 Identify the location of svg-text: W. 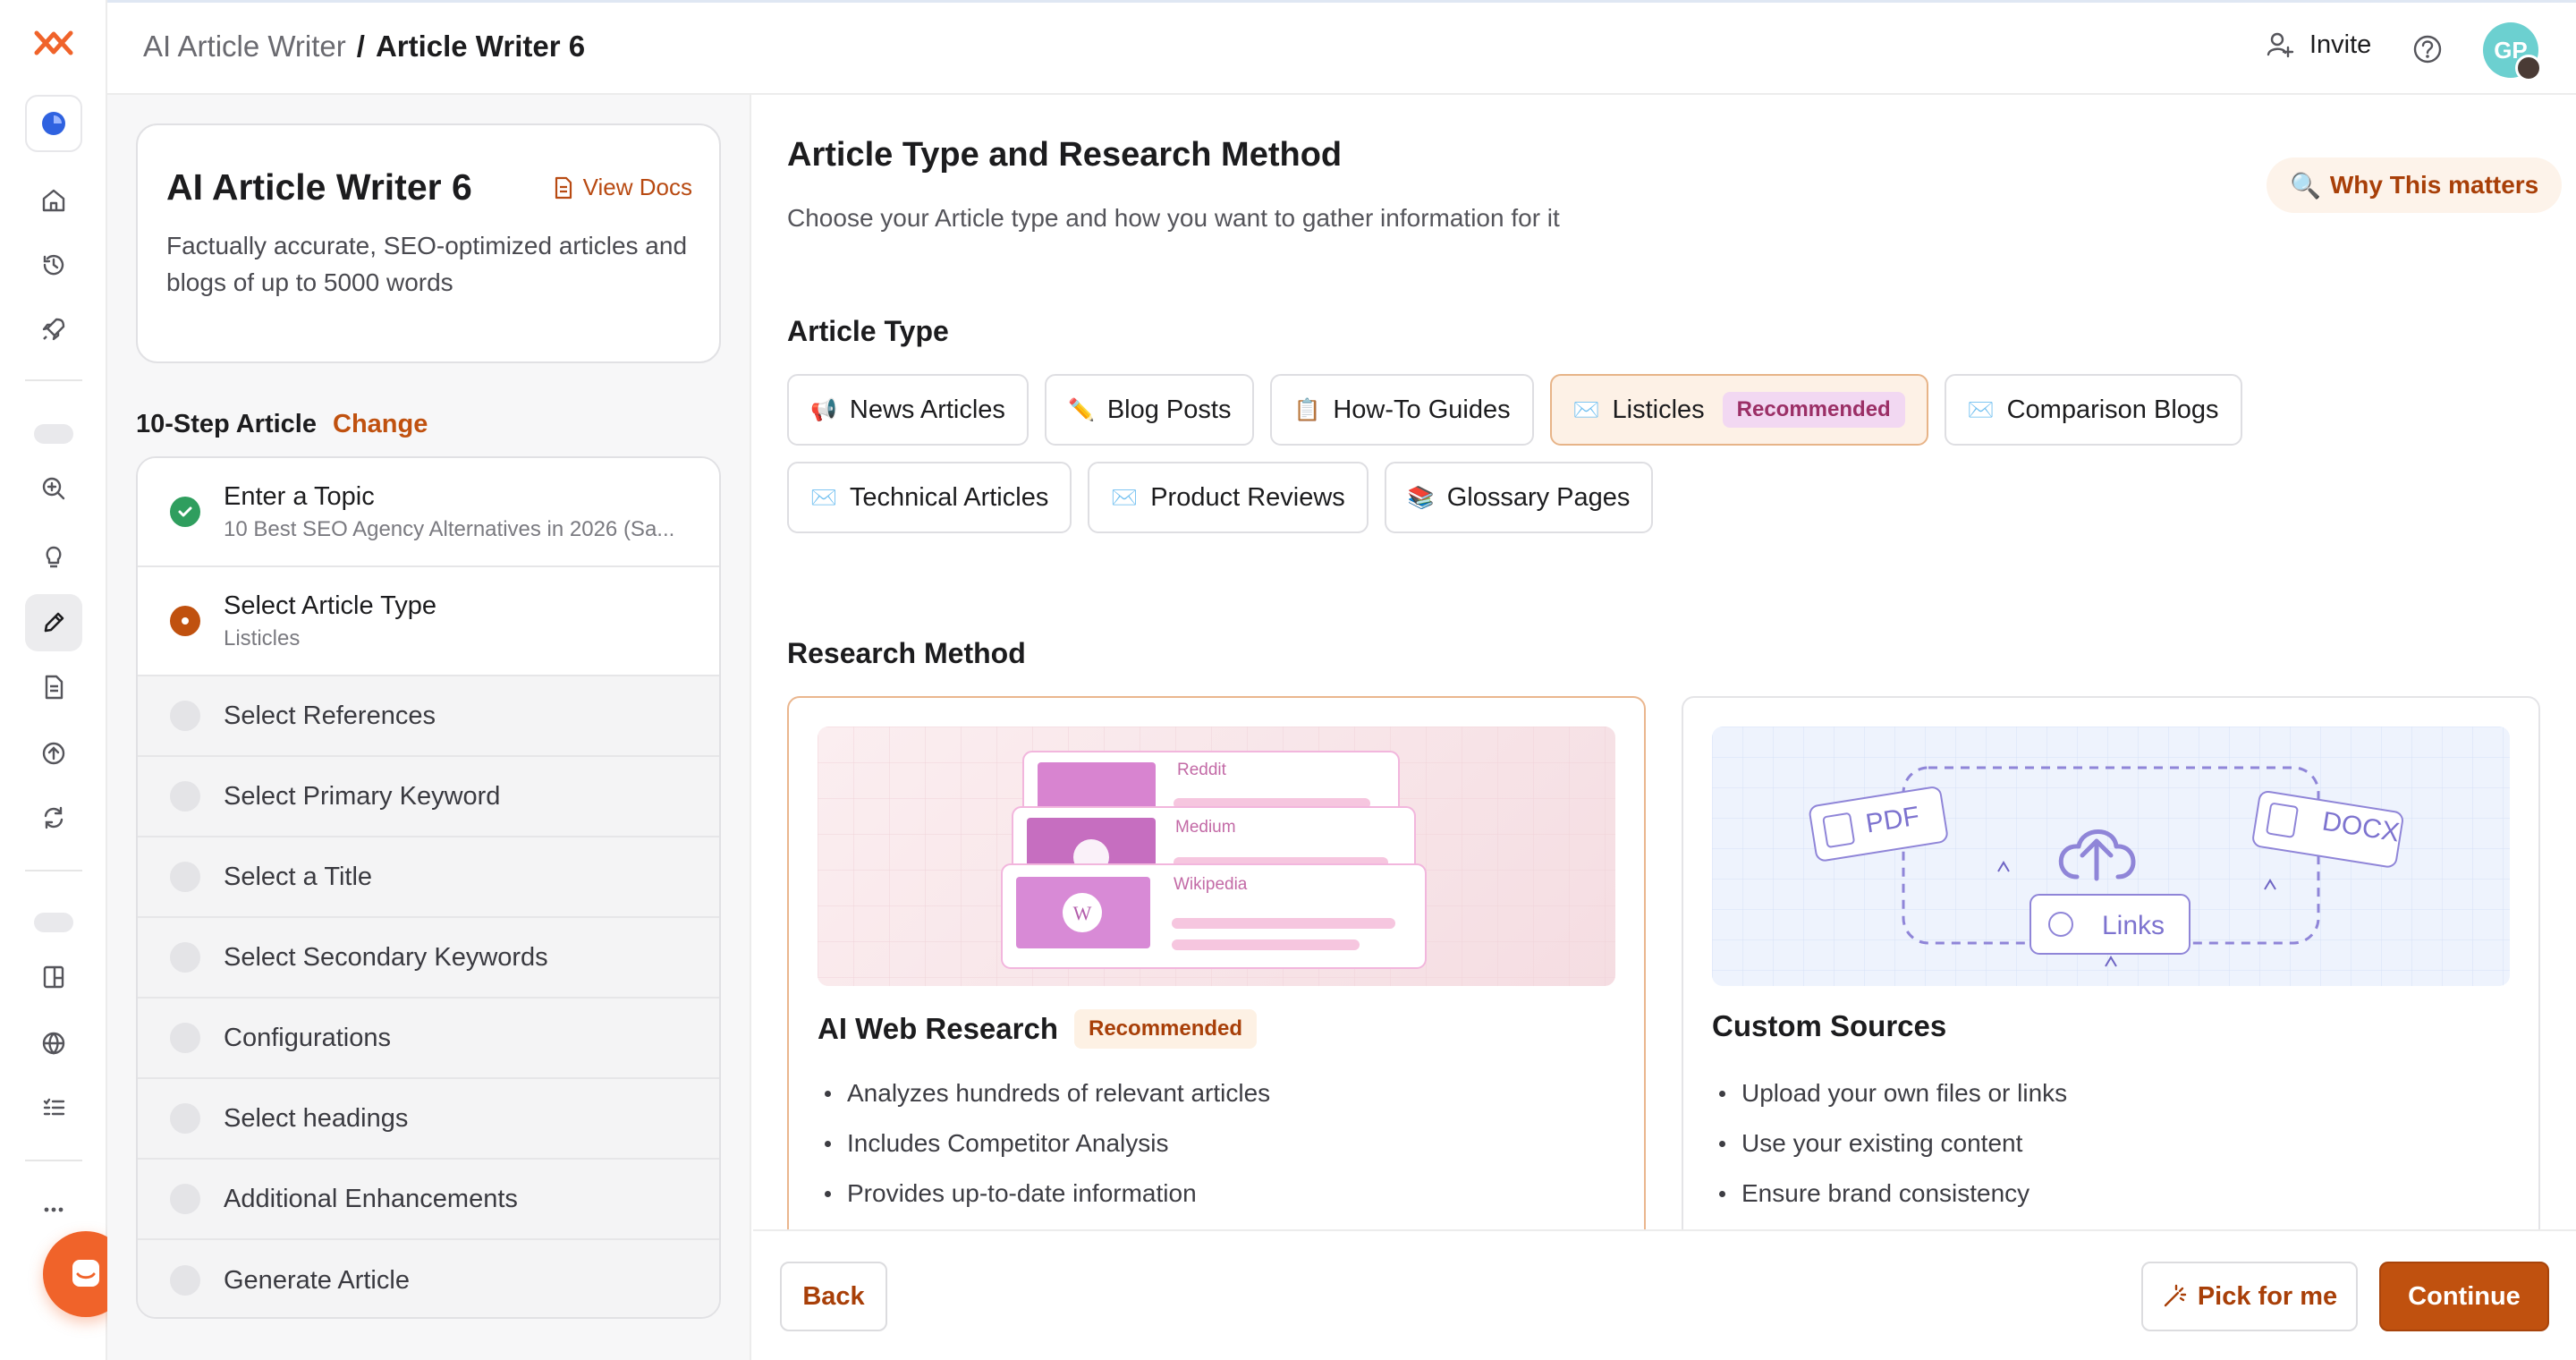
(1082, 913).